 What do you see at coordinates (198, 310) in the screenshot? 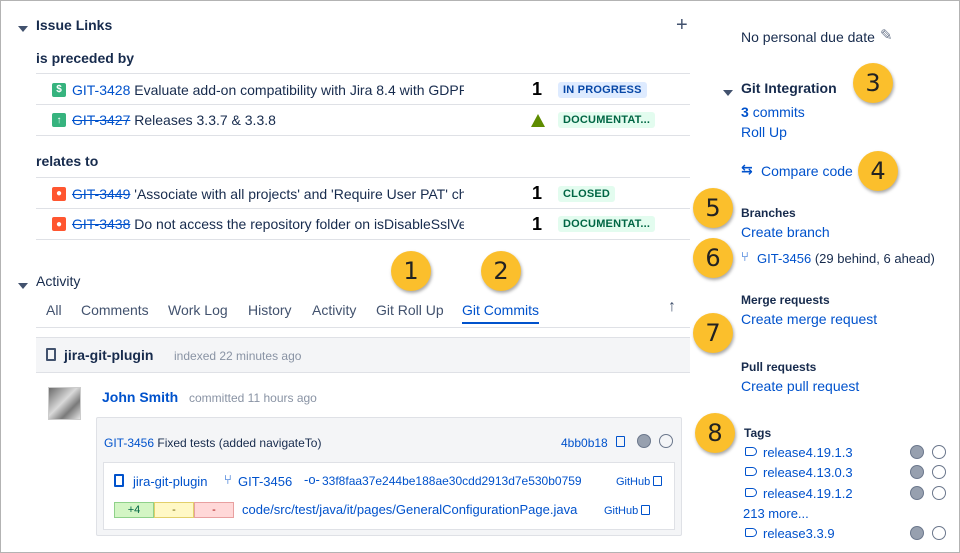
I see `tab-work-log: Work Log` at bounding box center [198, 310].